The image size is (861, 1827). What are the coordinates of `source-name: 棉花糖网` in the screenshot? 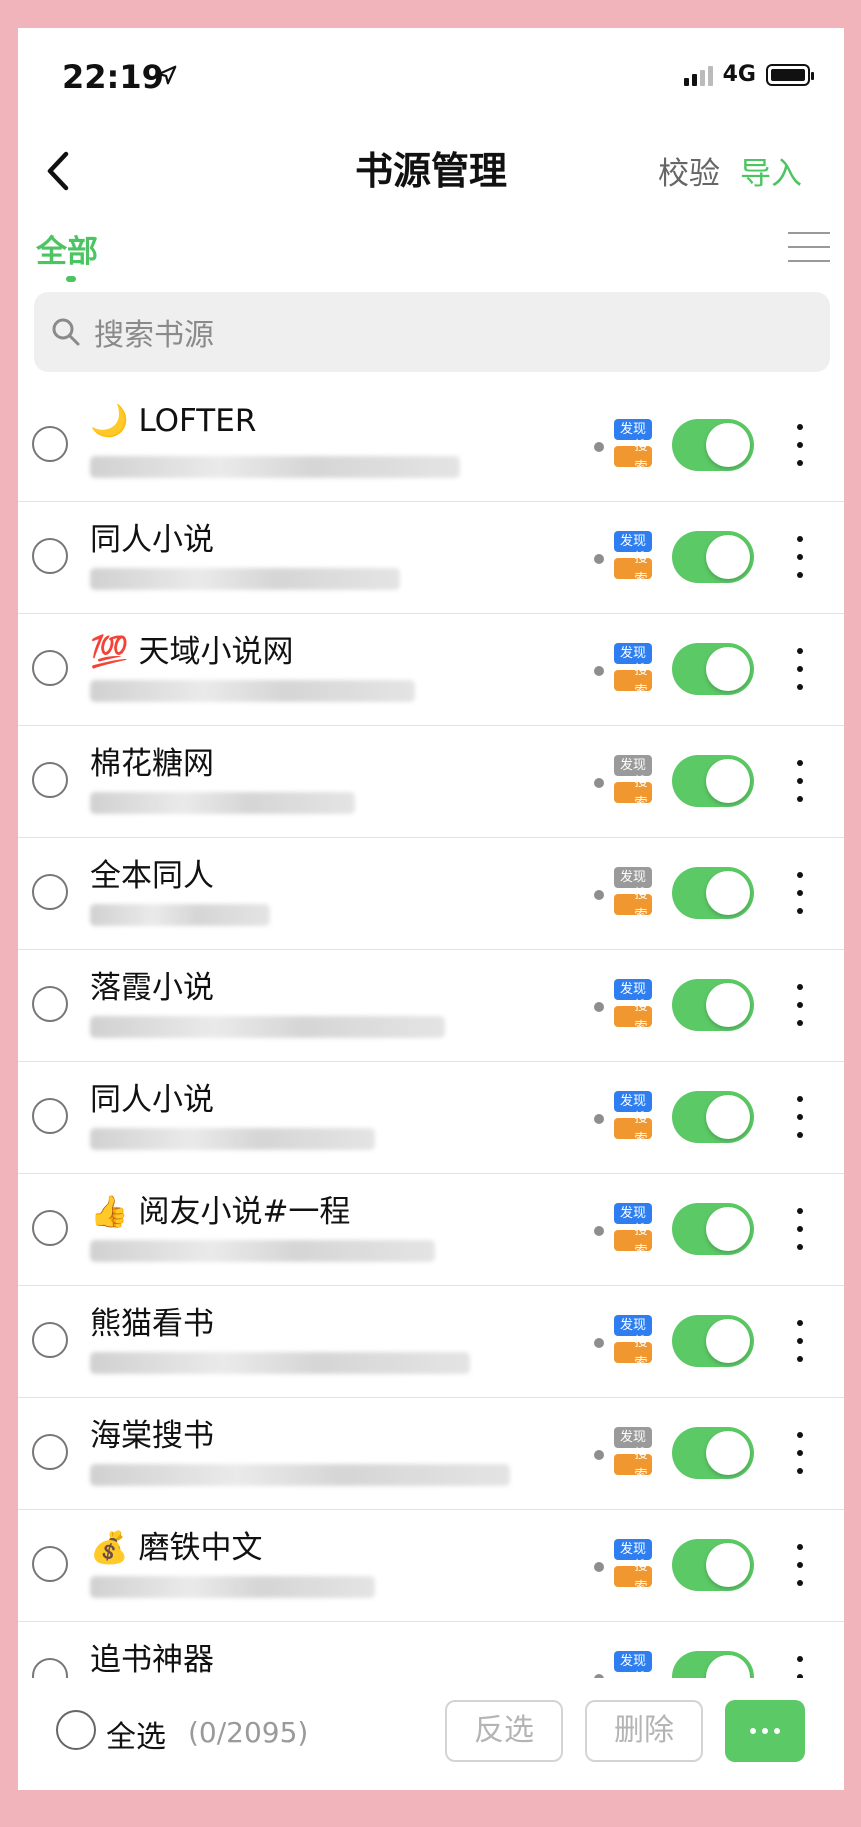 It's located at (152, 764).